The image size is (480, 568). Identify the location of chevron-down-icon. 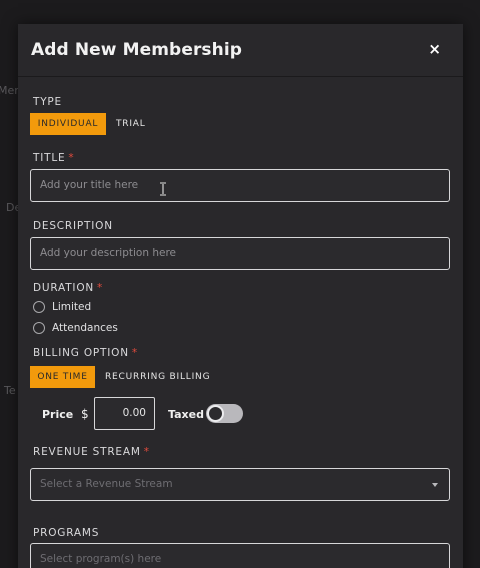
(435, 485).